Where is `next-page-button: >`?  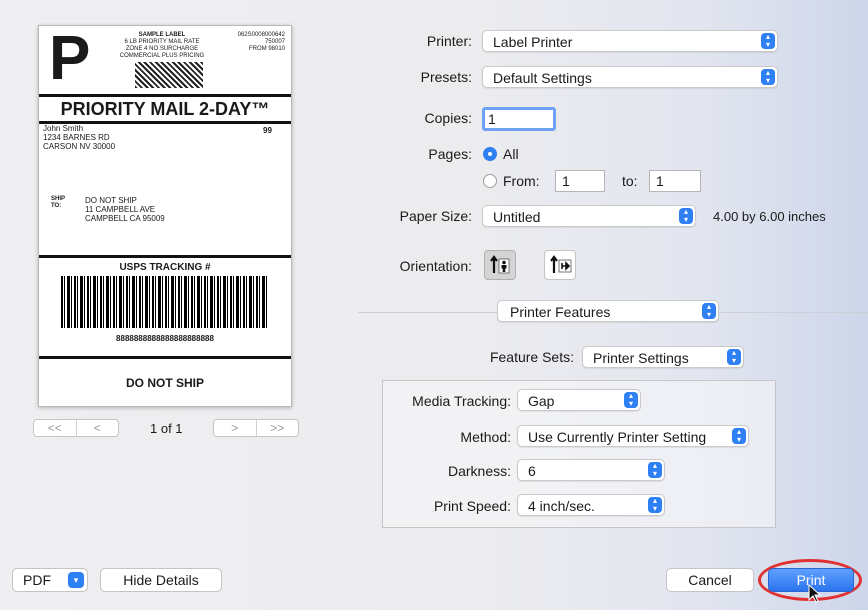 next-page-button: > is located at coordinates (235, 428).